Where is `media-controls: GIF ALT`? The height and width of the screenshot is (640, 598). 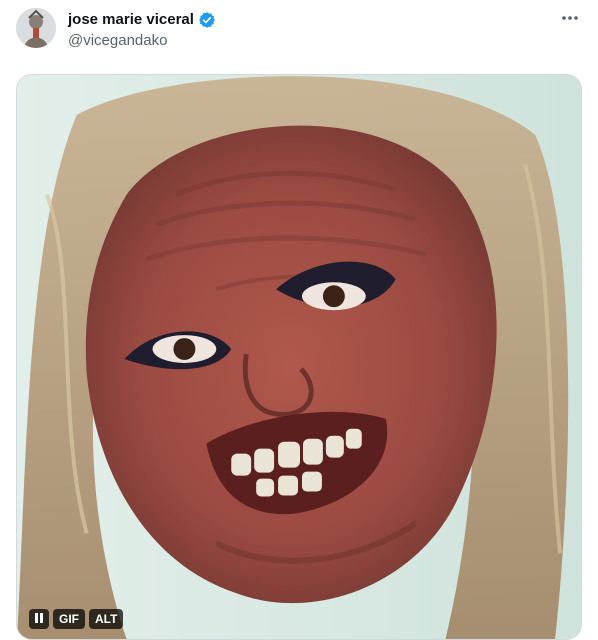 media-controls: GIF ALT is located at coordinates (76, 619).